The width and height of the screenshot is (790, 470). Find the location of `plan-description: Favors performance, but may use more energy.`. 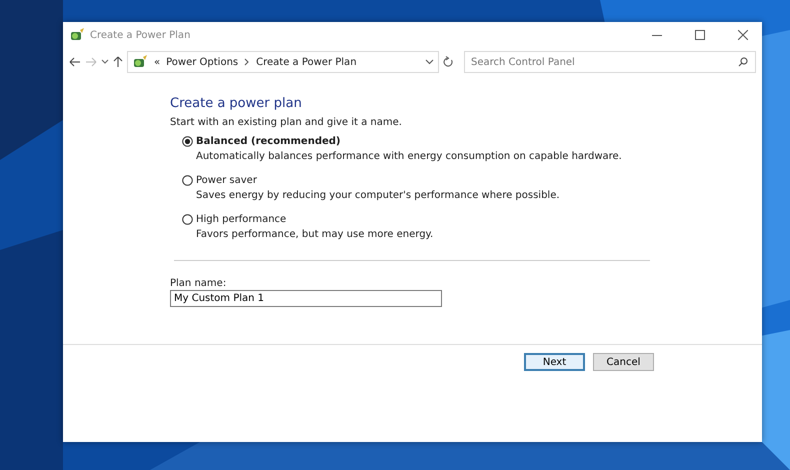

plan-description: Favors performance, but may use more energy. is located at coordinates (315, 234).